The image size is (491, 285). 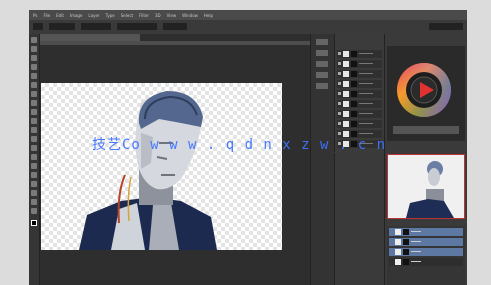 I want to click on workspace-switcher, so click(x=446, y=26).